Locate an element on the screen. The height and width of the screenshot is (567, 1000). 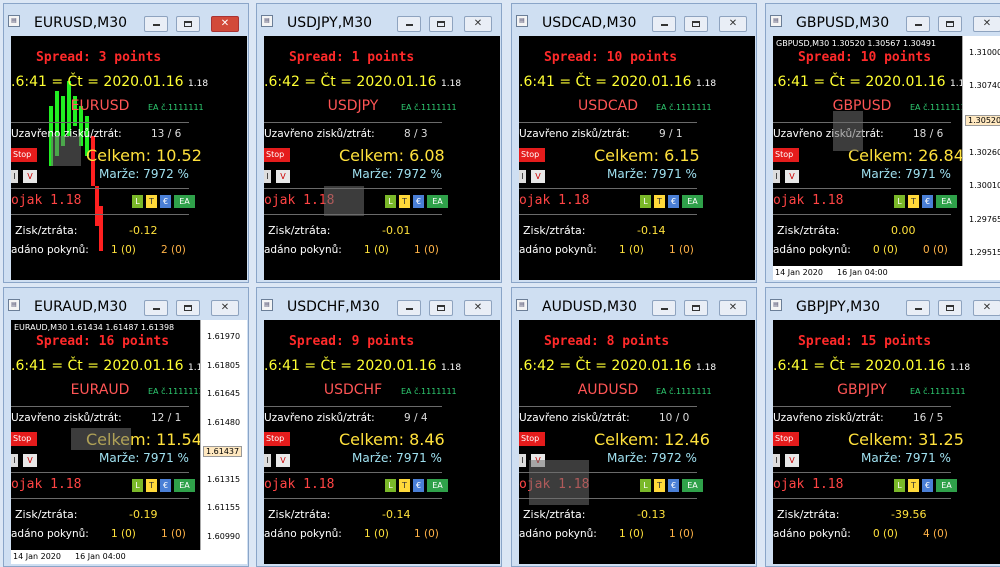
window-titlebar: ▤ GBPUSD,M30 is located at coordinates (883, 20).